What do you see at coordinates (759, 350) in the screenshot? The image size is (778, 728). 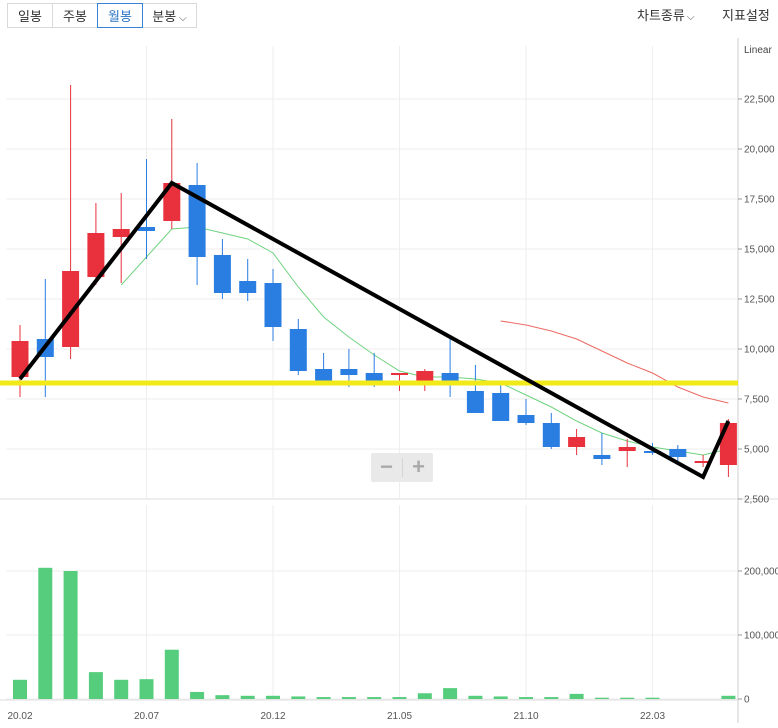 I see `y-tick-label: 10,000` at bounding box center [759, 350].